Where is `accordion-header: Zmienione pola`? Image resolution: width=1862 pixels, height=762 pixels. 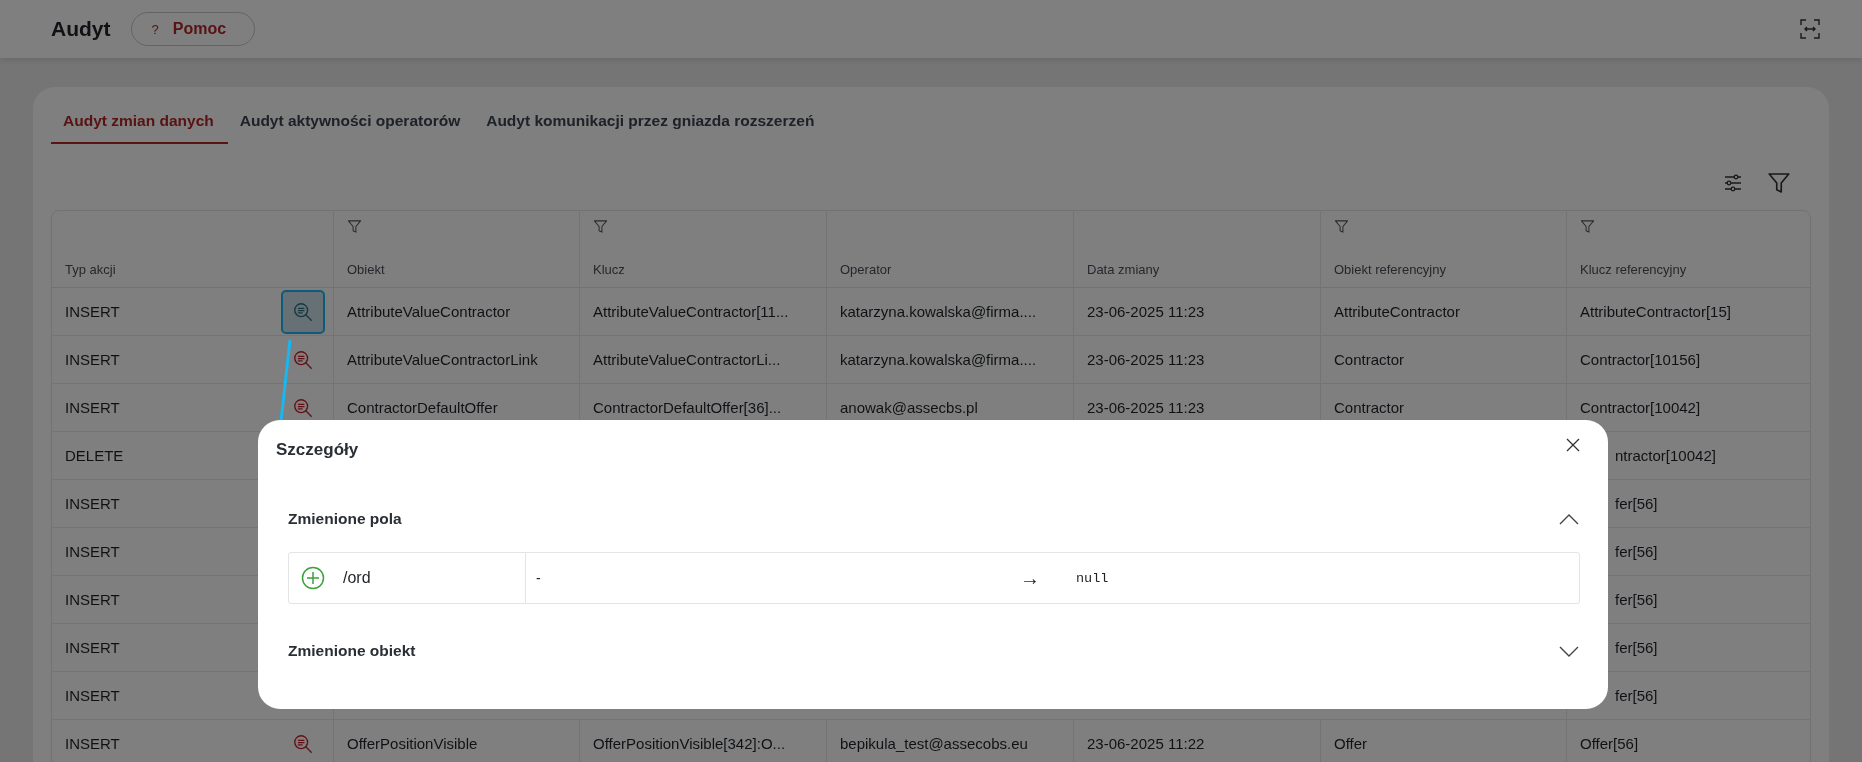
accordion-header: Zmienione pola is located at coordinates (934, 519).